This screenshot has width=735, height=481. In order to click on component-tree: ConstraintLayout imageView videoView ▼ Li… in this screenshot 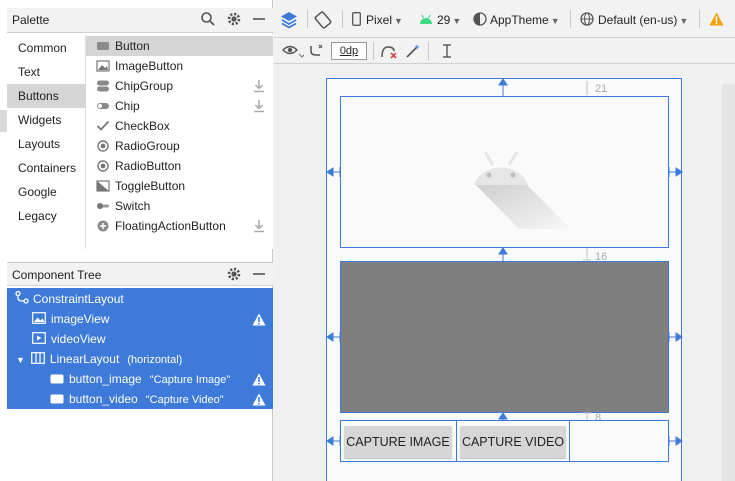, I will do `click(140, 348)`.